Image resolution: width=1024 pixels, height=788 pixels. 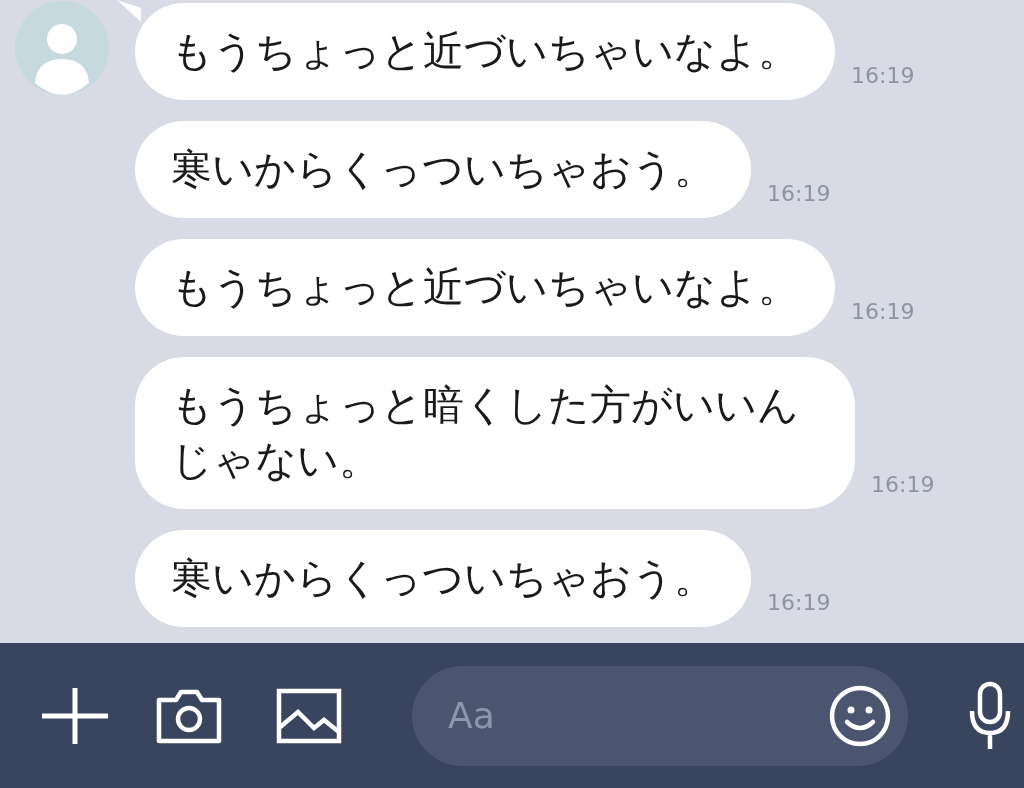 What do you see at coordinates (990, 715) in the screenshot?
I see `microphone-icon` at bounding box center [990, 715].